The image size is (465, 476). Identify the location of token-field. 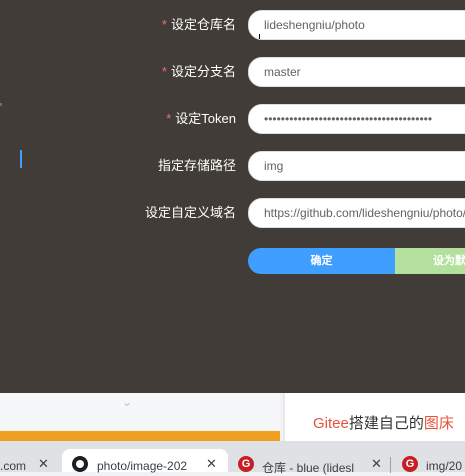
(356, 119).